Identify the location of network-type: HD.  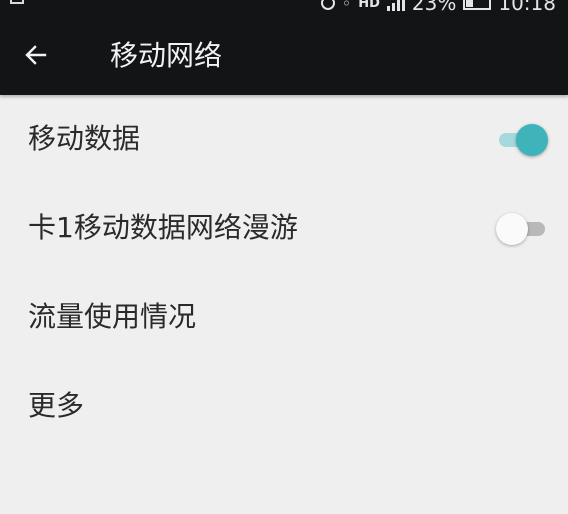
(369, 5).